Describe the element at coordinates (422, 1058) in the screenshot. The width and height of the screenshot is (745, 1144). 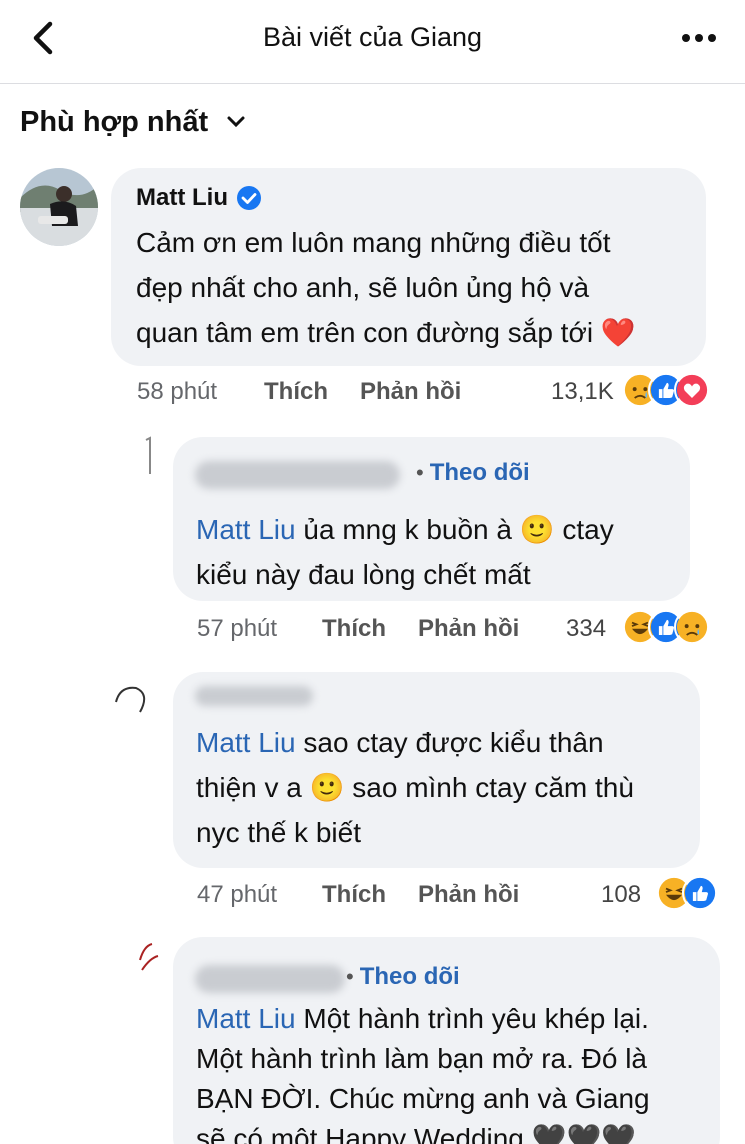
I see `reply-line: Một hành trình làm bạn mở ra. Đó là` at that location.